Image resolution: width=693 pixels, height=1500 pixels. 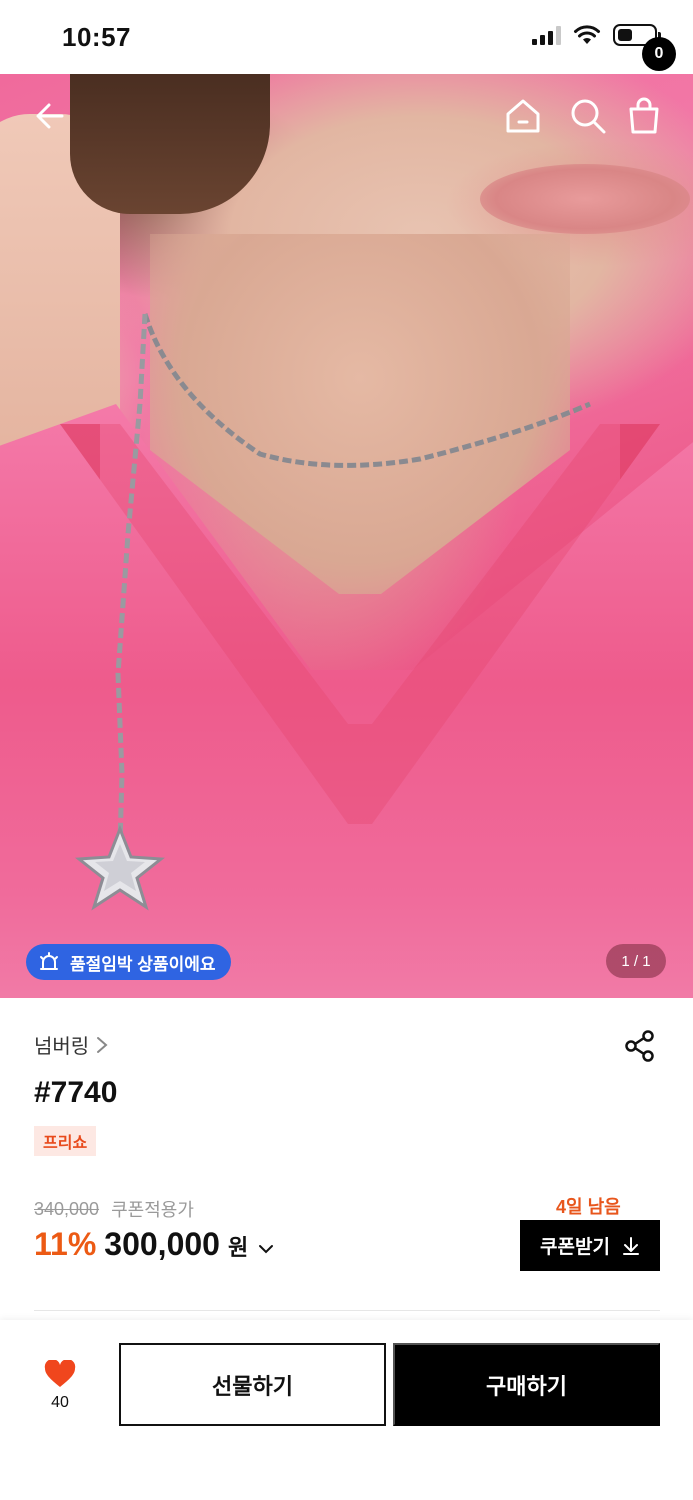 I want to click on coupon-days-left: 4일 남음, so click(x=588, y=1207).